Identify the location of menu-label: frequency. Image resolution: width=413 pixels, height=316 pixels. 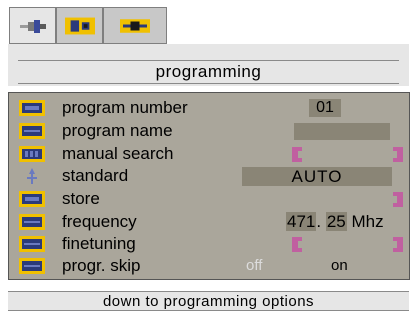
(99, 221).